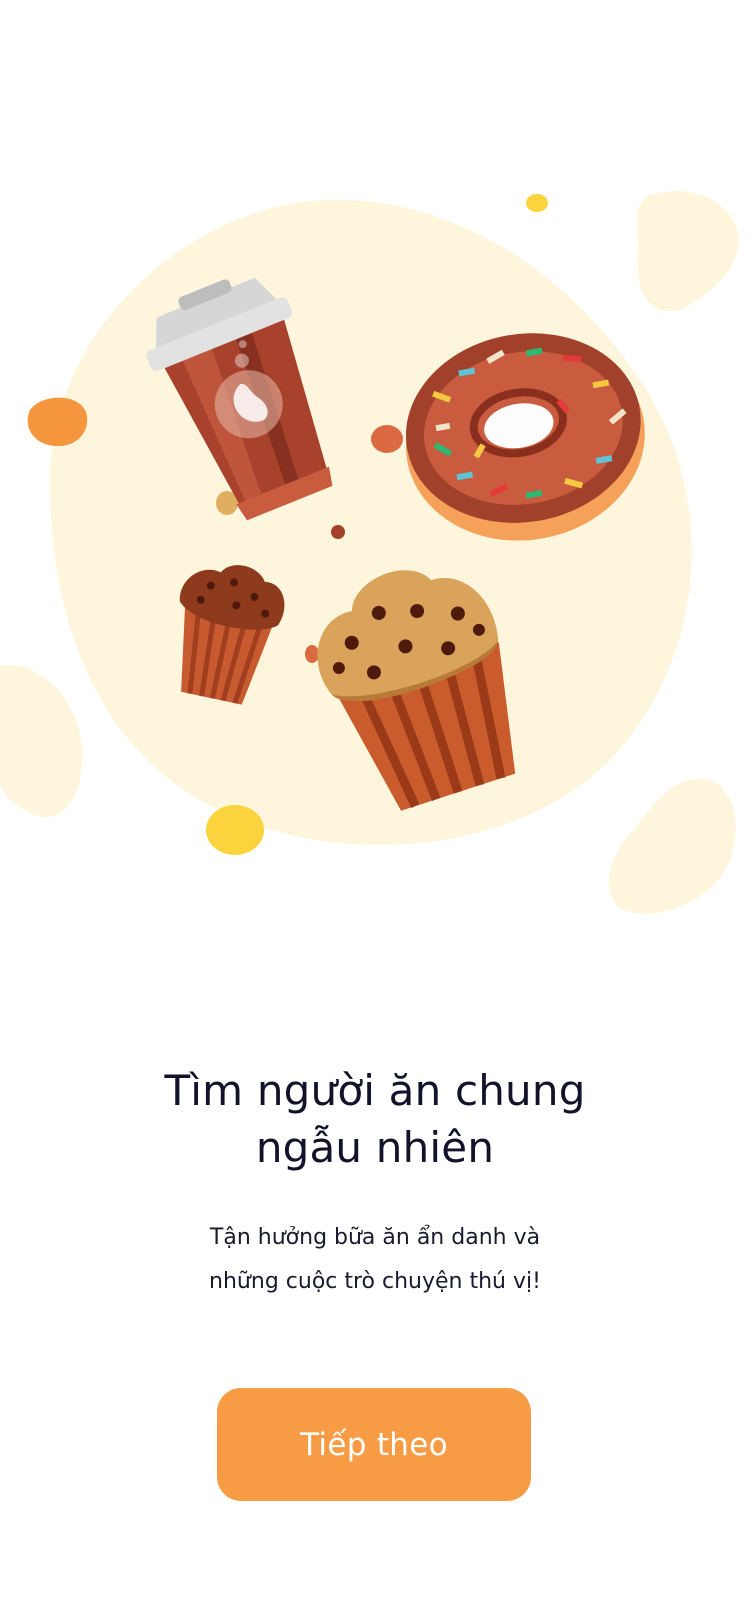  What do you see at coordinates (375, 1281) in the screenshot?
I see `subtitle-line-2: những cuộc trò chuyện thú vị!` at bounding box center [375, 1281].